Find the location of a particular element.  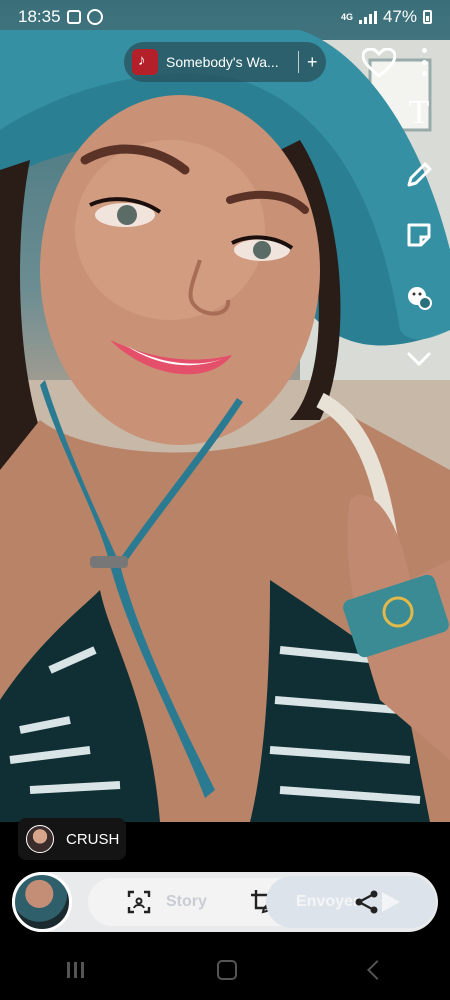

chevron-down-icon is located at coordinates (419, 359).